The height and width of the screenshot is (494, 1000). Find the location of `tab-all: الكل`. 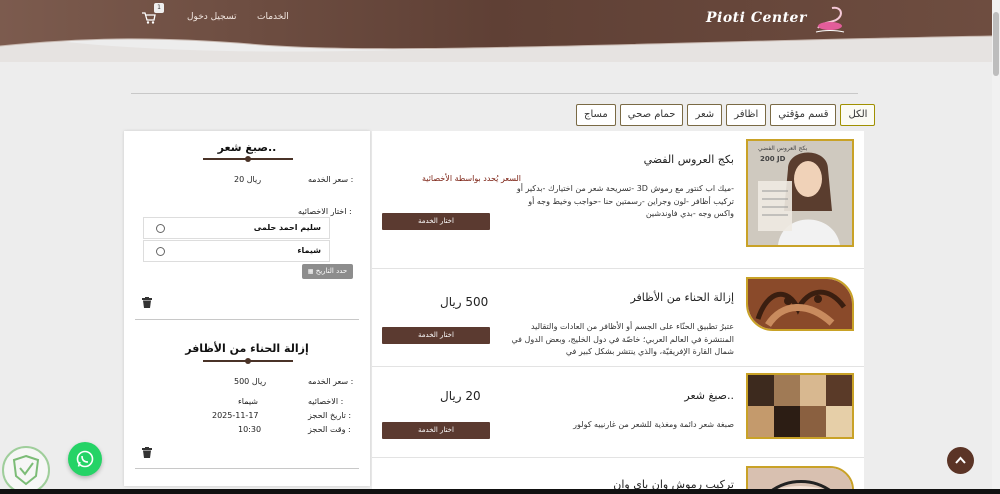

tab-all: الكل is located at coordinates (858, 115).